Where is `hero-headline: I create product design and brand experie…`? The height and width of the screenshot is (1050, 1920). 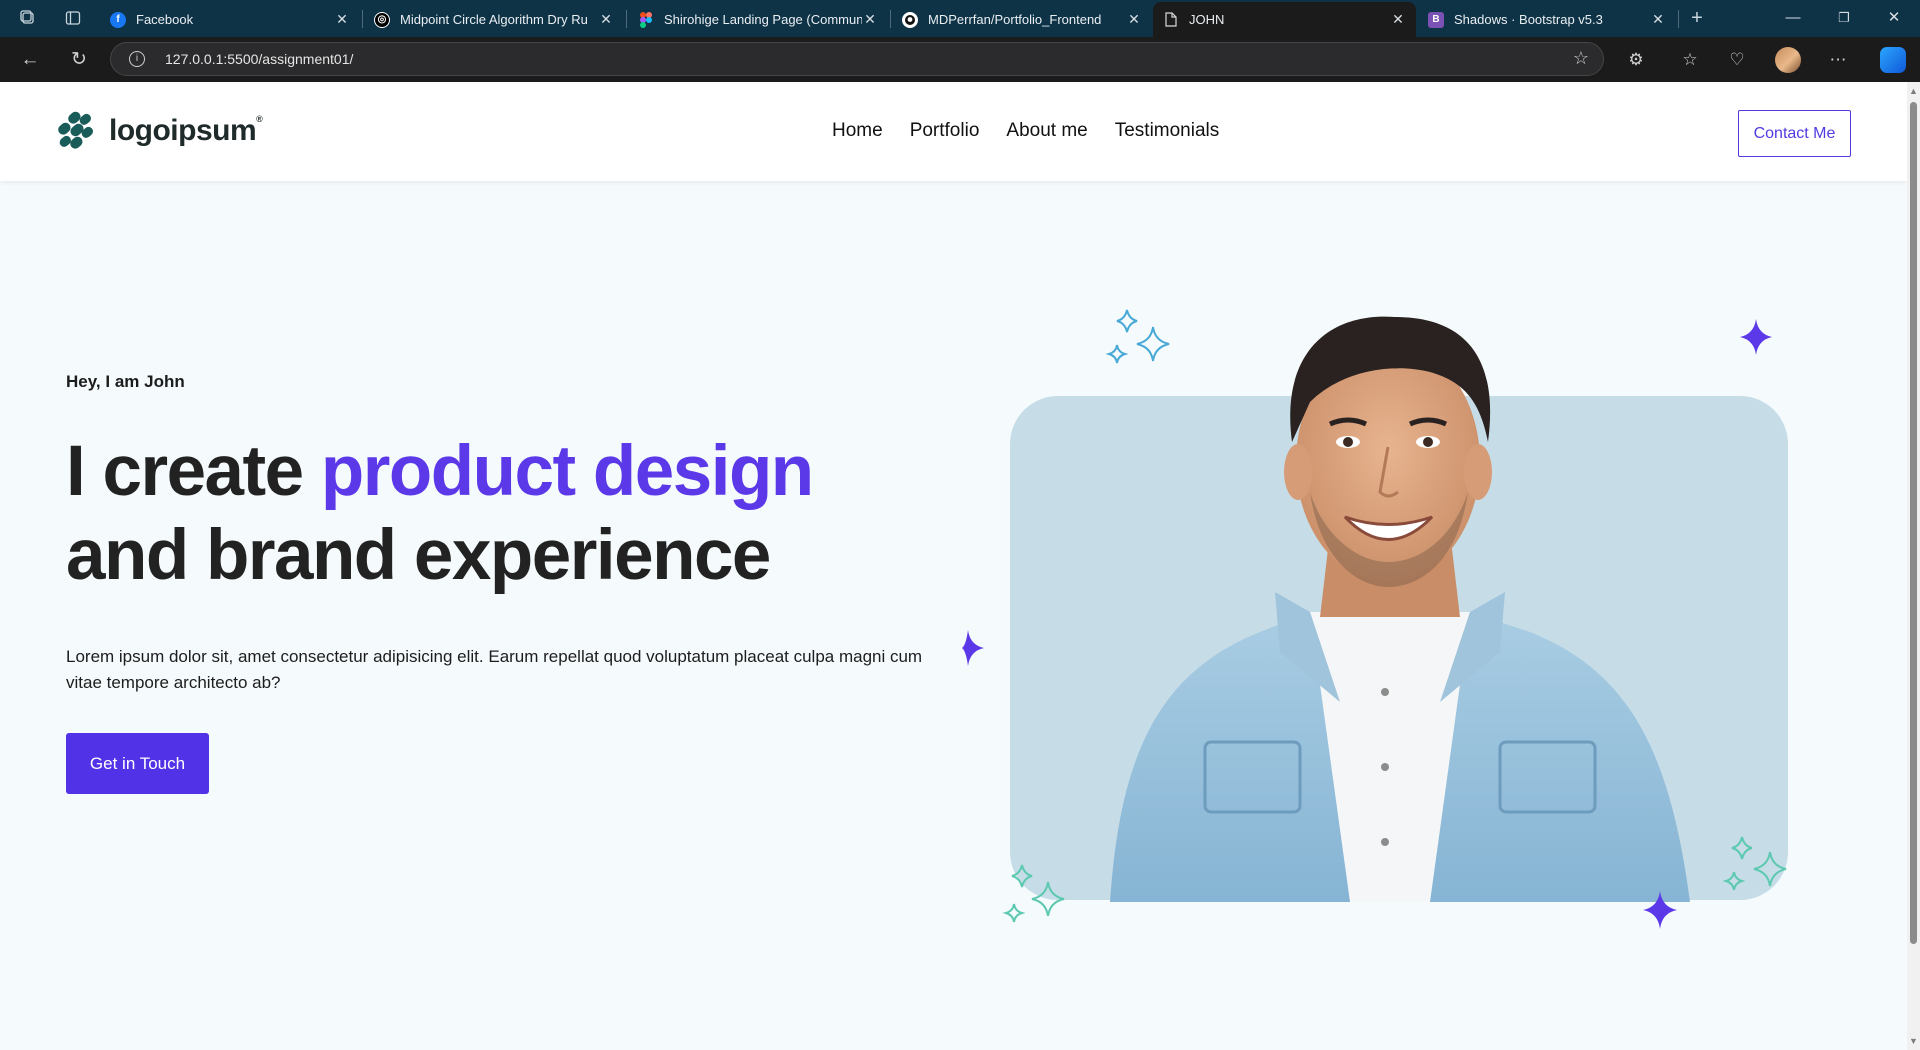
hero-headline: I create product design and brand experie… is located at coordinates (516, 514).